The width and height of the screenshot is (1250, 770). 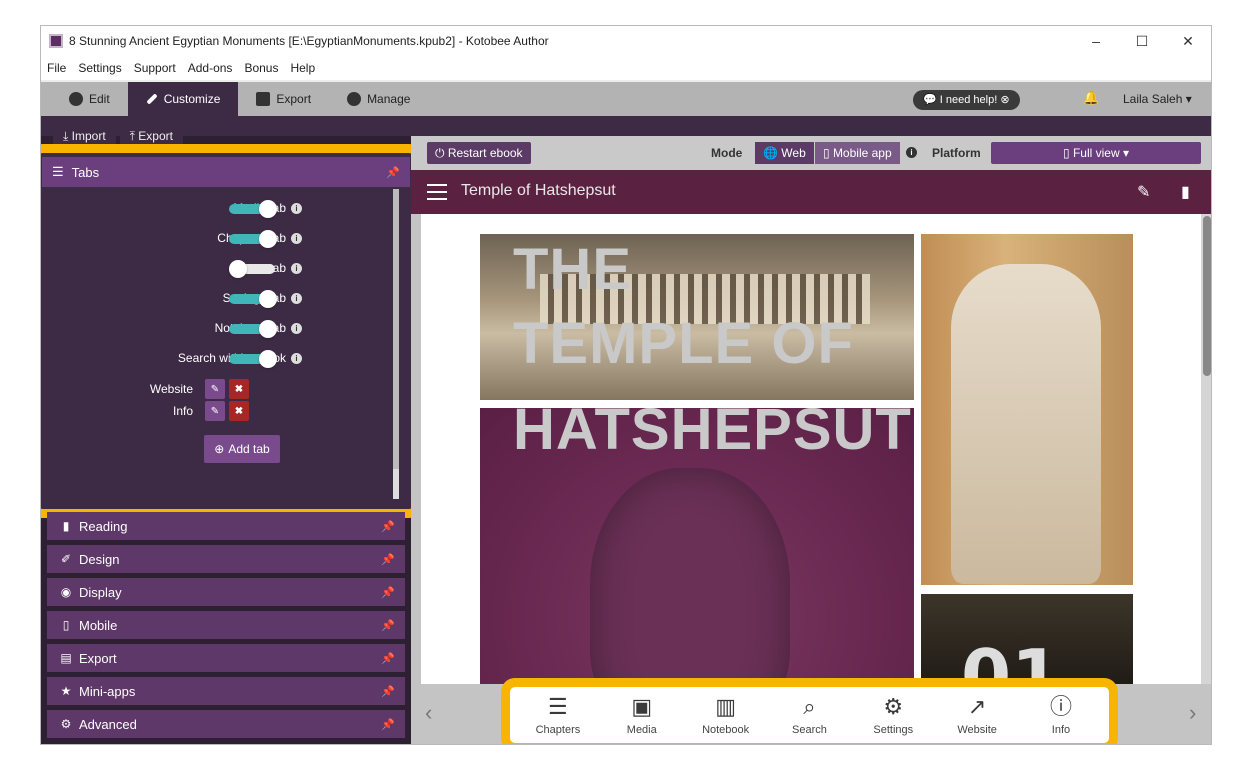 What do you see at coordinates (294, 99) in the screenshot?
I see `tab-export-label: Export` at bounding box center [294, 99].